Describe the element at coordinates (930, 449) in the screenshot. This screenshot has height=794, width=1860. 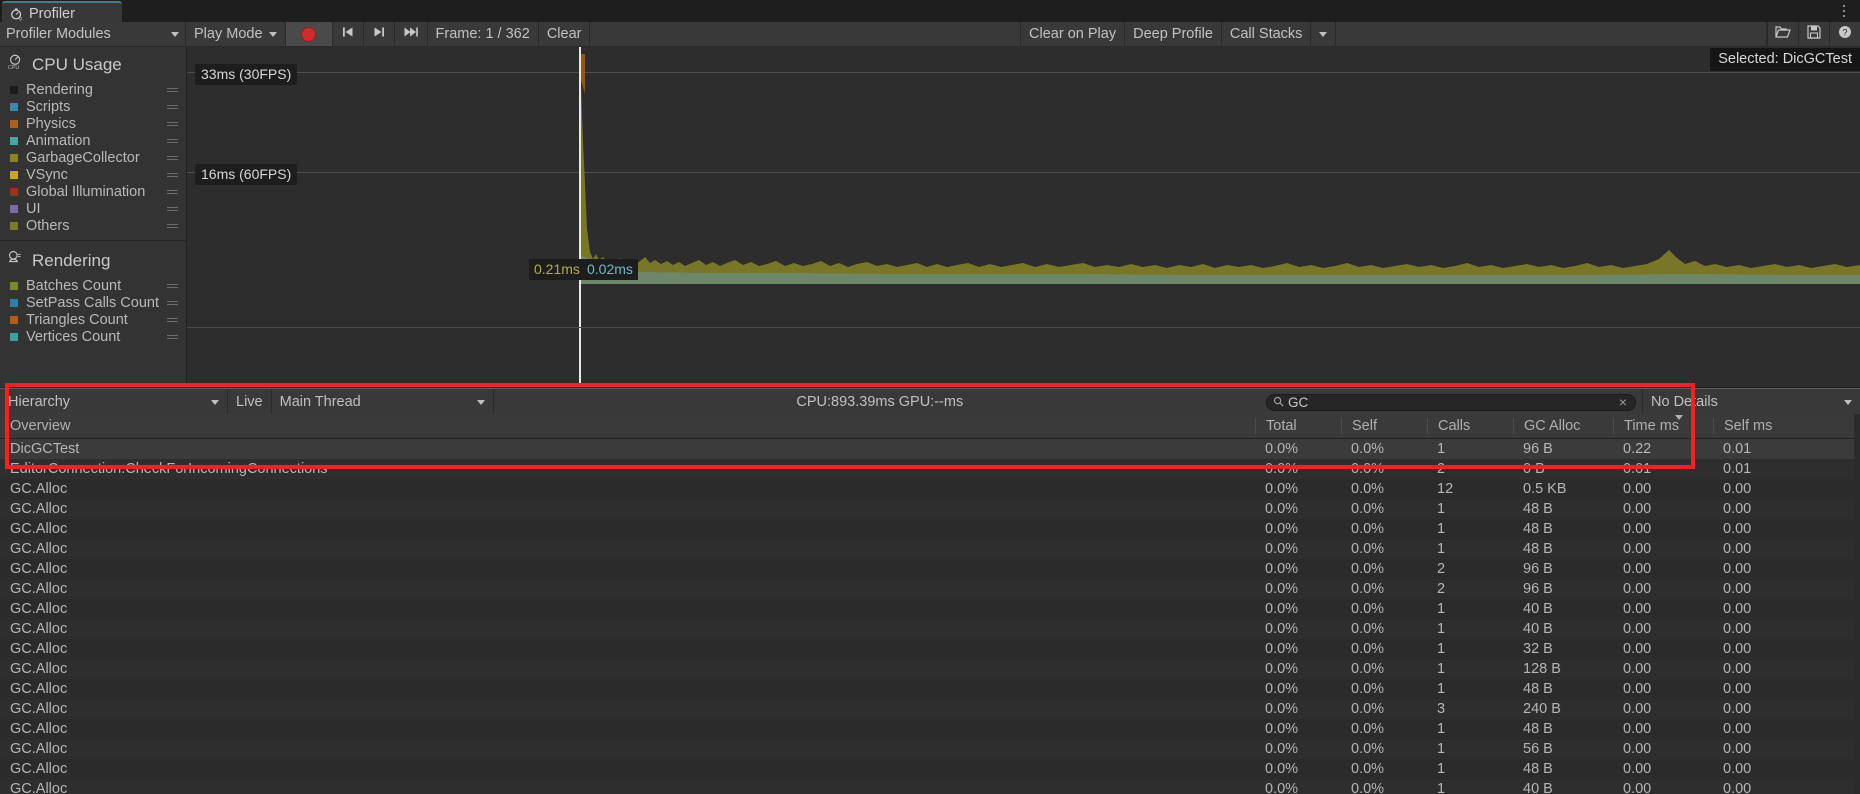
I see `table-row: DicGCTest 0.0% 0.0% 1 96 B 0.22 0.01` at that location.